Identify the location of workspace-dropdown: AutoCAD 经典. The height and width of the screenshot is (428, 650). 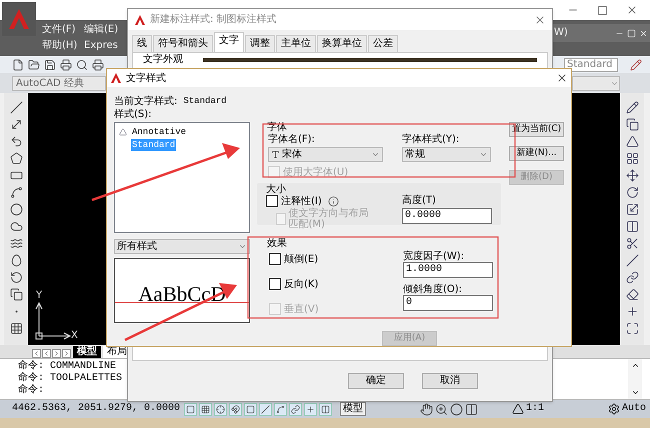
(59, 83).